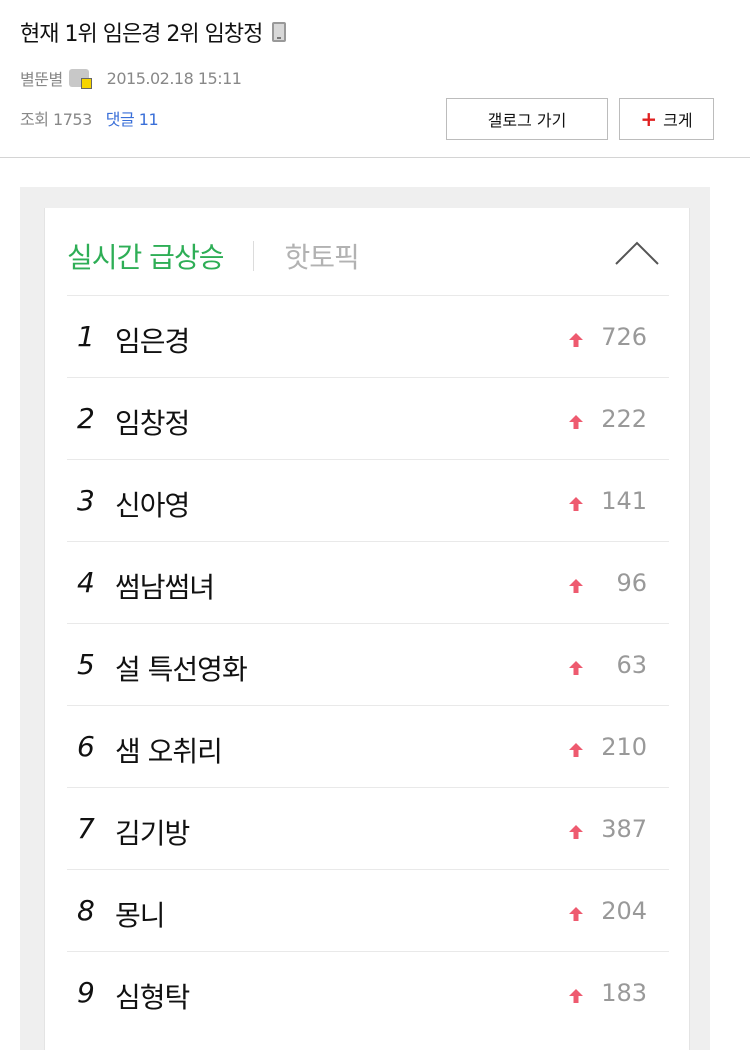  What do you see at coordinates (86, 828) in the screenshot?
I see `rank-number: 7` at bounding box center [86, 828].